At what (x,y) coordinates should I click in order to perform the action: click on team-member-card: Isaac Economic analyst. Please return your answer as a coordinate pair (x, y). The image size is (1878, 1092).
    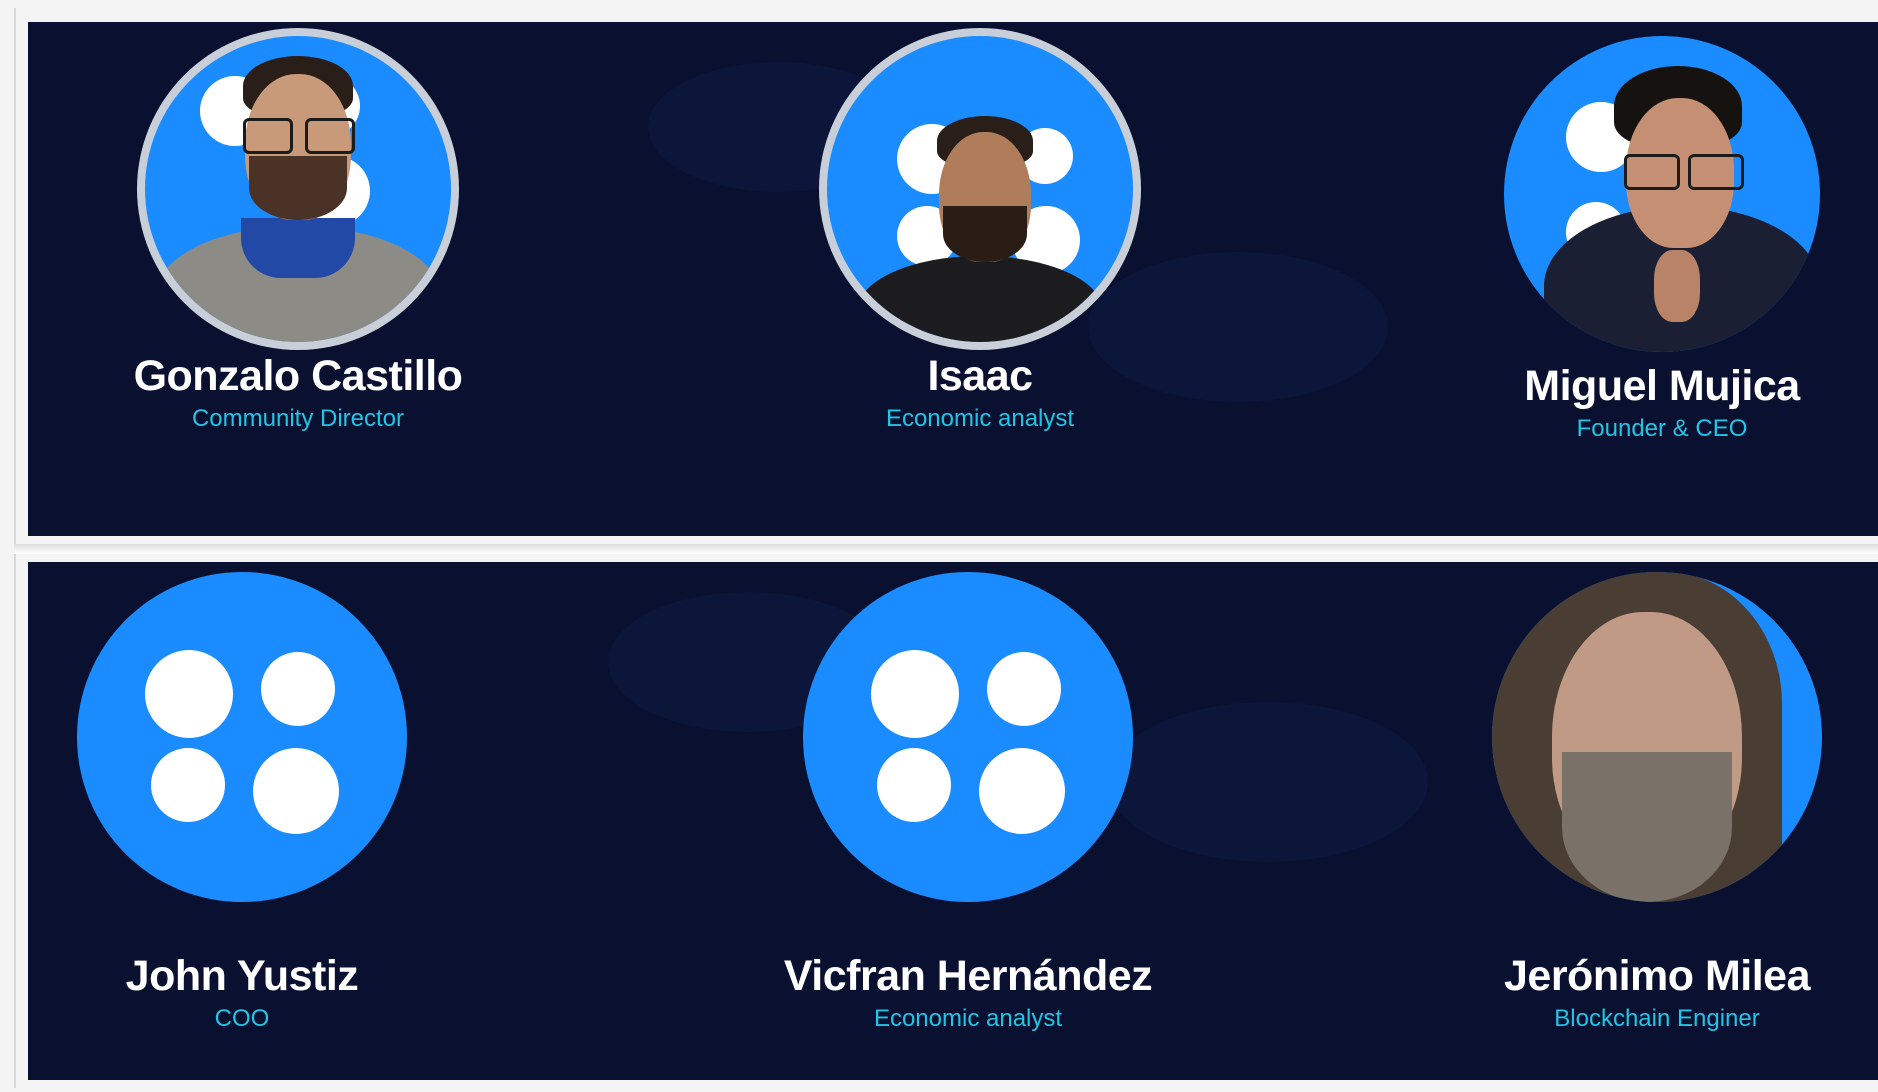
    Looking at the image, I should click on (980, 234).